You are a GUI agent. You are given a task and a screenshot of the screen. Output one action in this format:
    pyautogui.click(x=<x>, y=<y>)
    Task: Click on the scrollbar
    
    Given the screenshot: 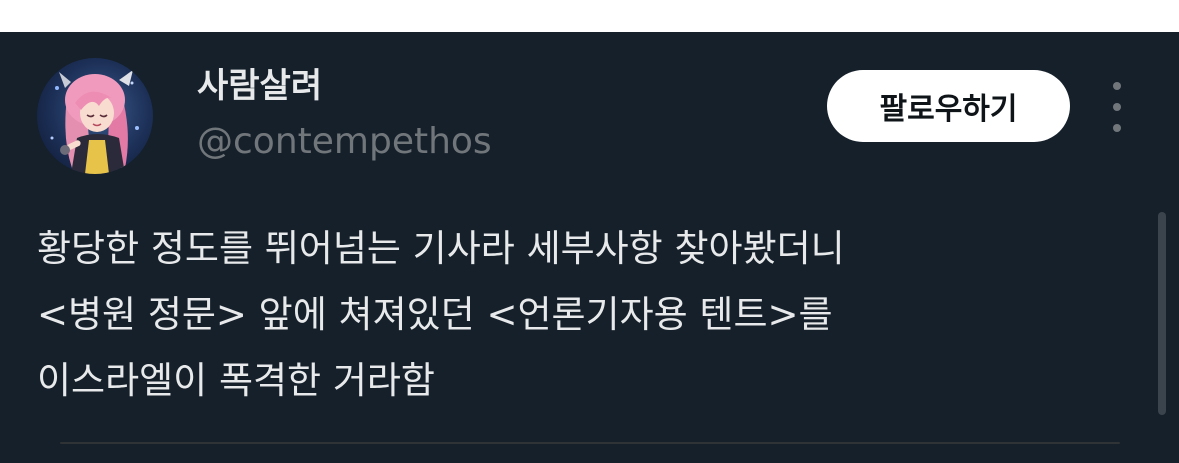 What is the action you would take?
    pyautogui.click(x=1162, y=313)
    